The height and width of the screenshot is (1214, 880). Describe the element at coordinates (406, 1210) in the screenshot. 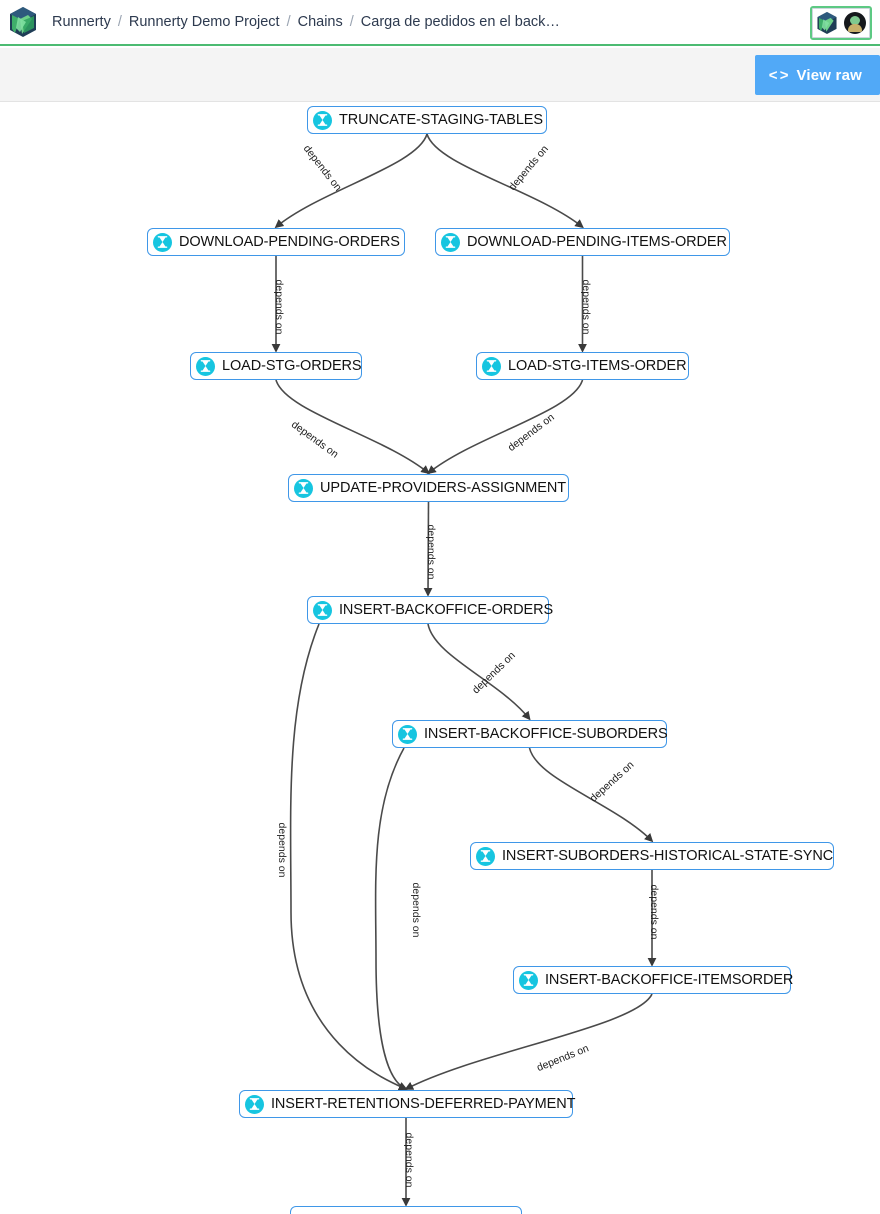

I see `dag-node-next-node-clipped` at that location.